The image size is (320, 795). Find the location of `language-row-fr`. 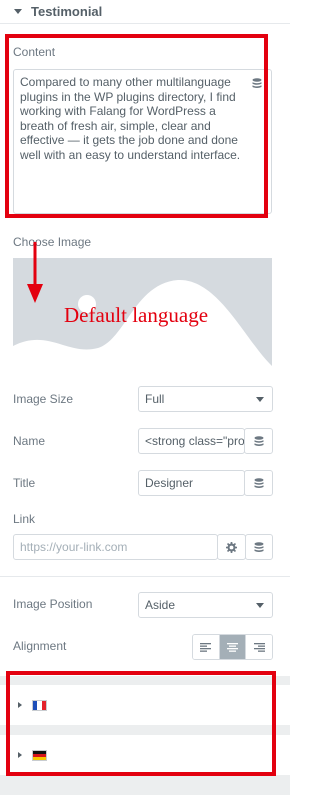

language-row-fr is located at coordinates (145, 705).